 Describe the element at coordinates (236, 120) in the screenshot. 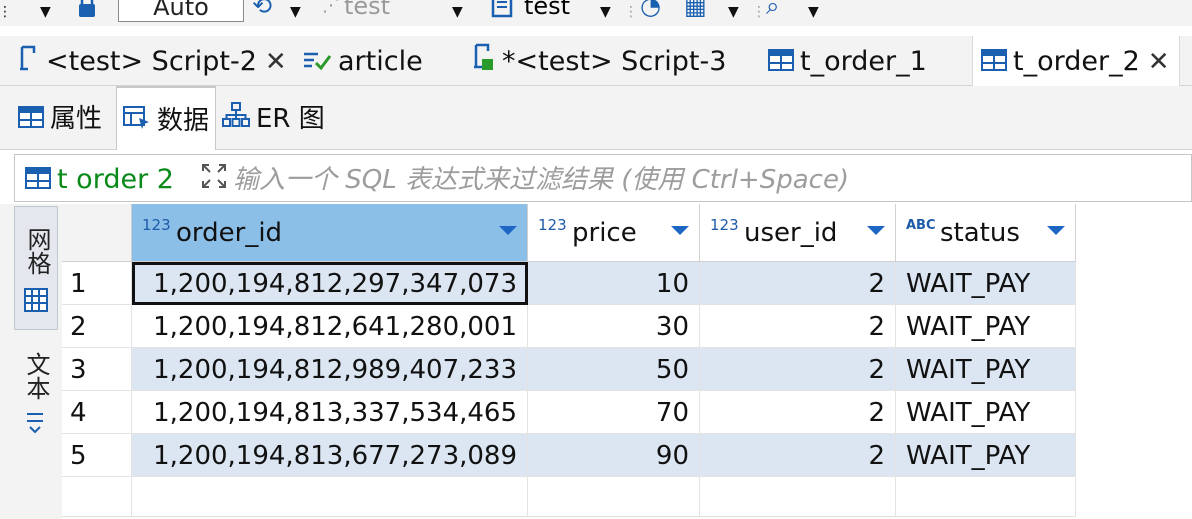

I see `er-diagram-icon` at that location.